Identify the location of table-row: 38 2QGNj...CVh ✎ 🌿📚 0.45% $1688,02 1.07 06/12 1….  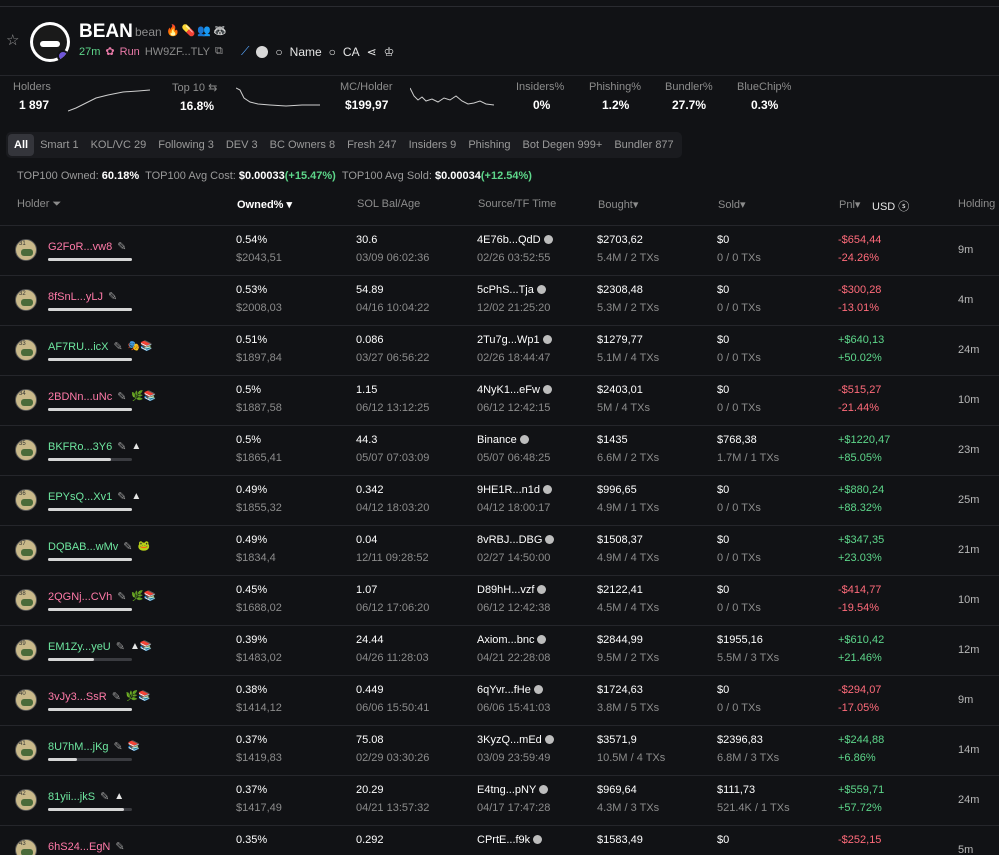
(499, 601).